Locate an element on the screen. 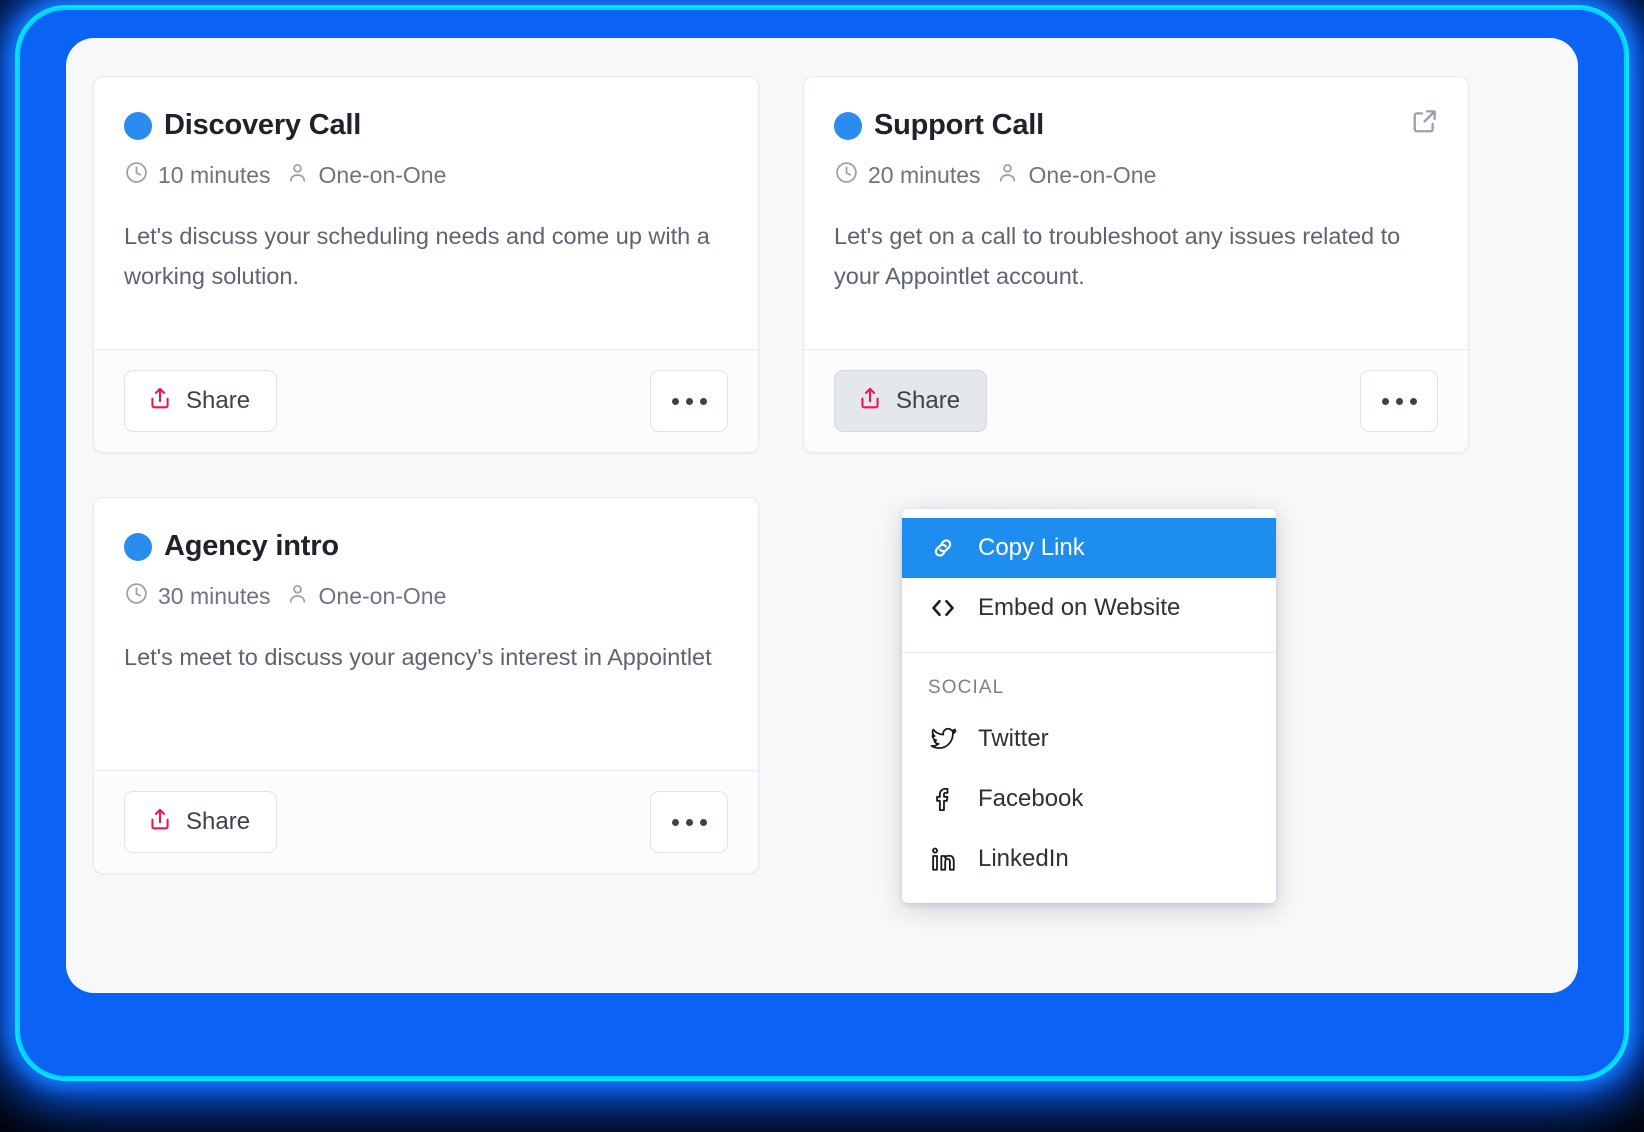  card-title: Support Call is located at coordinates (959, 125).